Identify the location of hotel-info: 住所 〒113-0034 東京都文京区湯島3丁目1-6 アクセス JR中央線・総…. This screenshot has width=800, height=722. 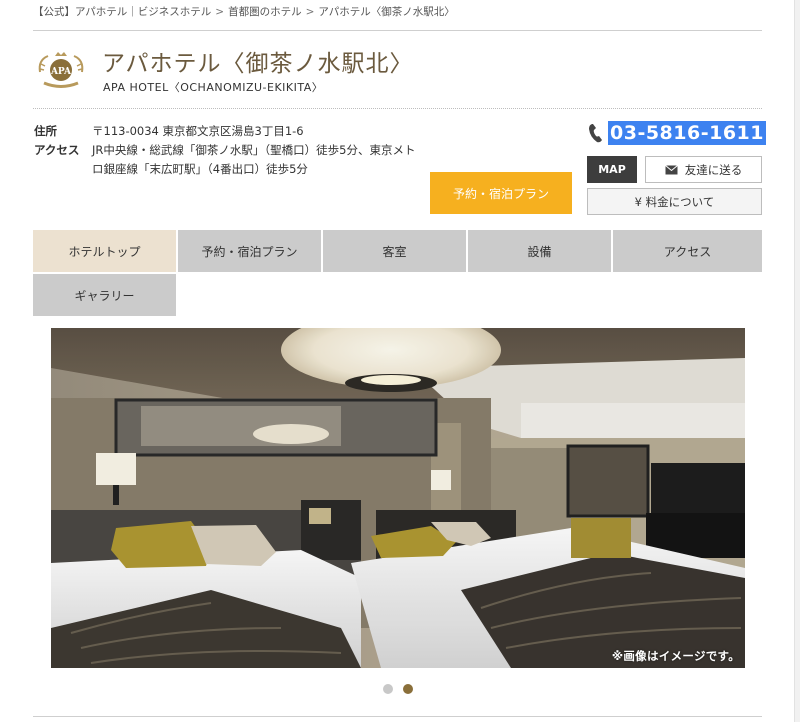
(228, 150).